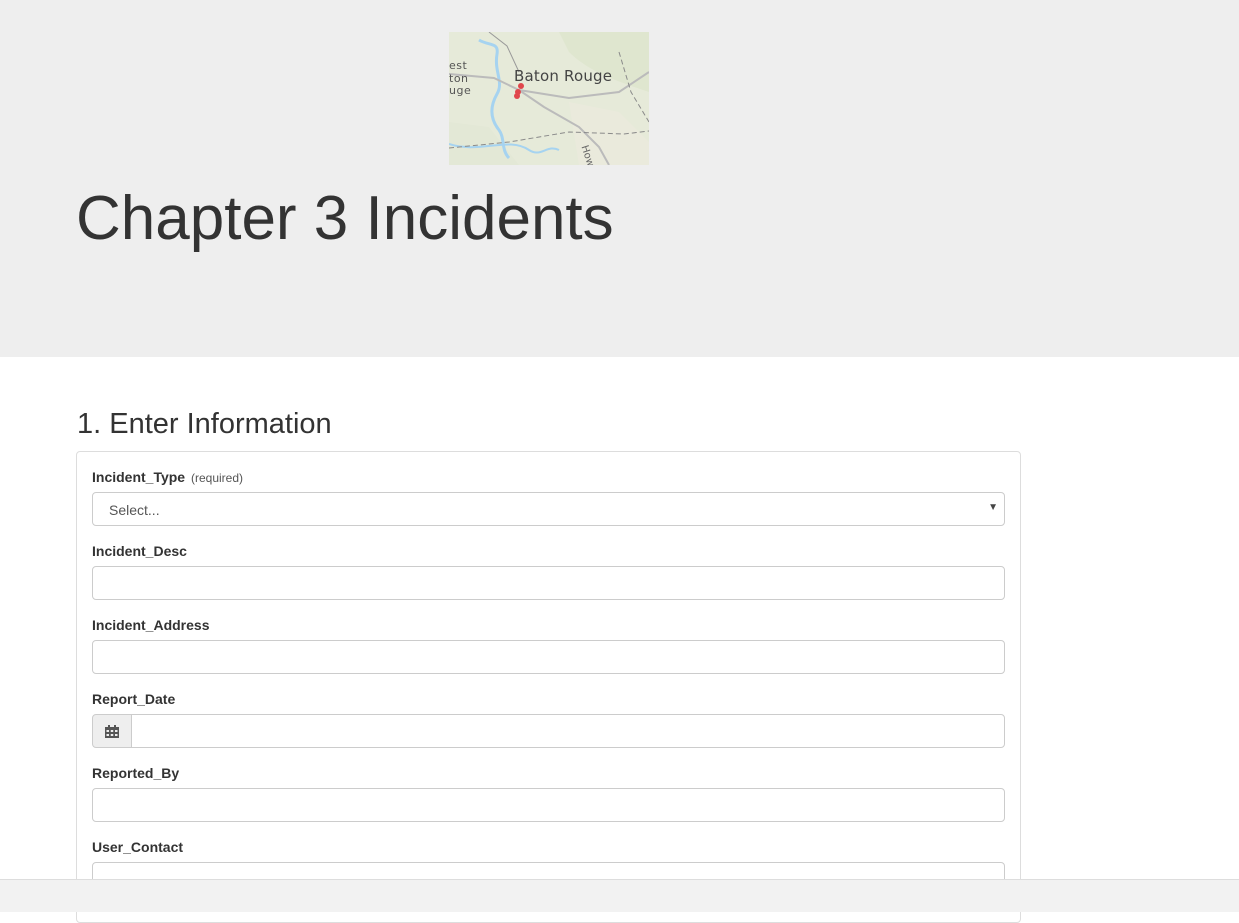 The image size is (1239, 923). What do you see at coordinates (548, 805) in the screenshot?
I see `reported-by-input` at bounding box center [548, 805].